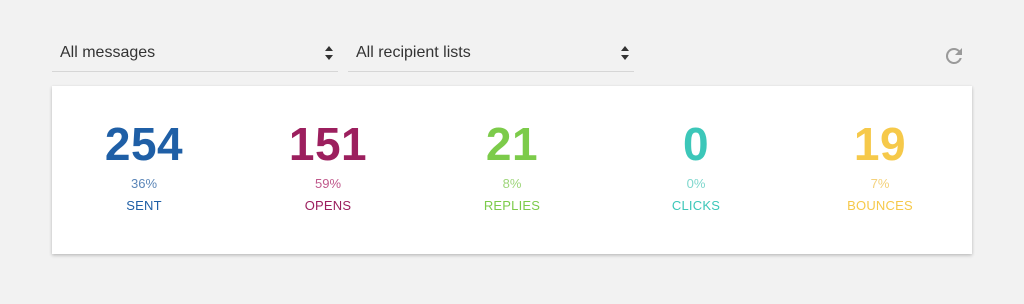 The height and width of the screenshot is (304, 1024). I want to click on stat-value: 254, so click(144, 144).